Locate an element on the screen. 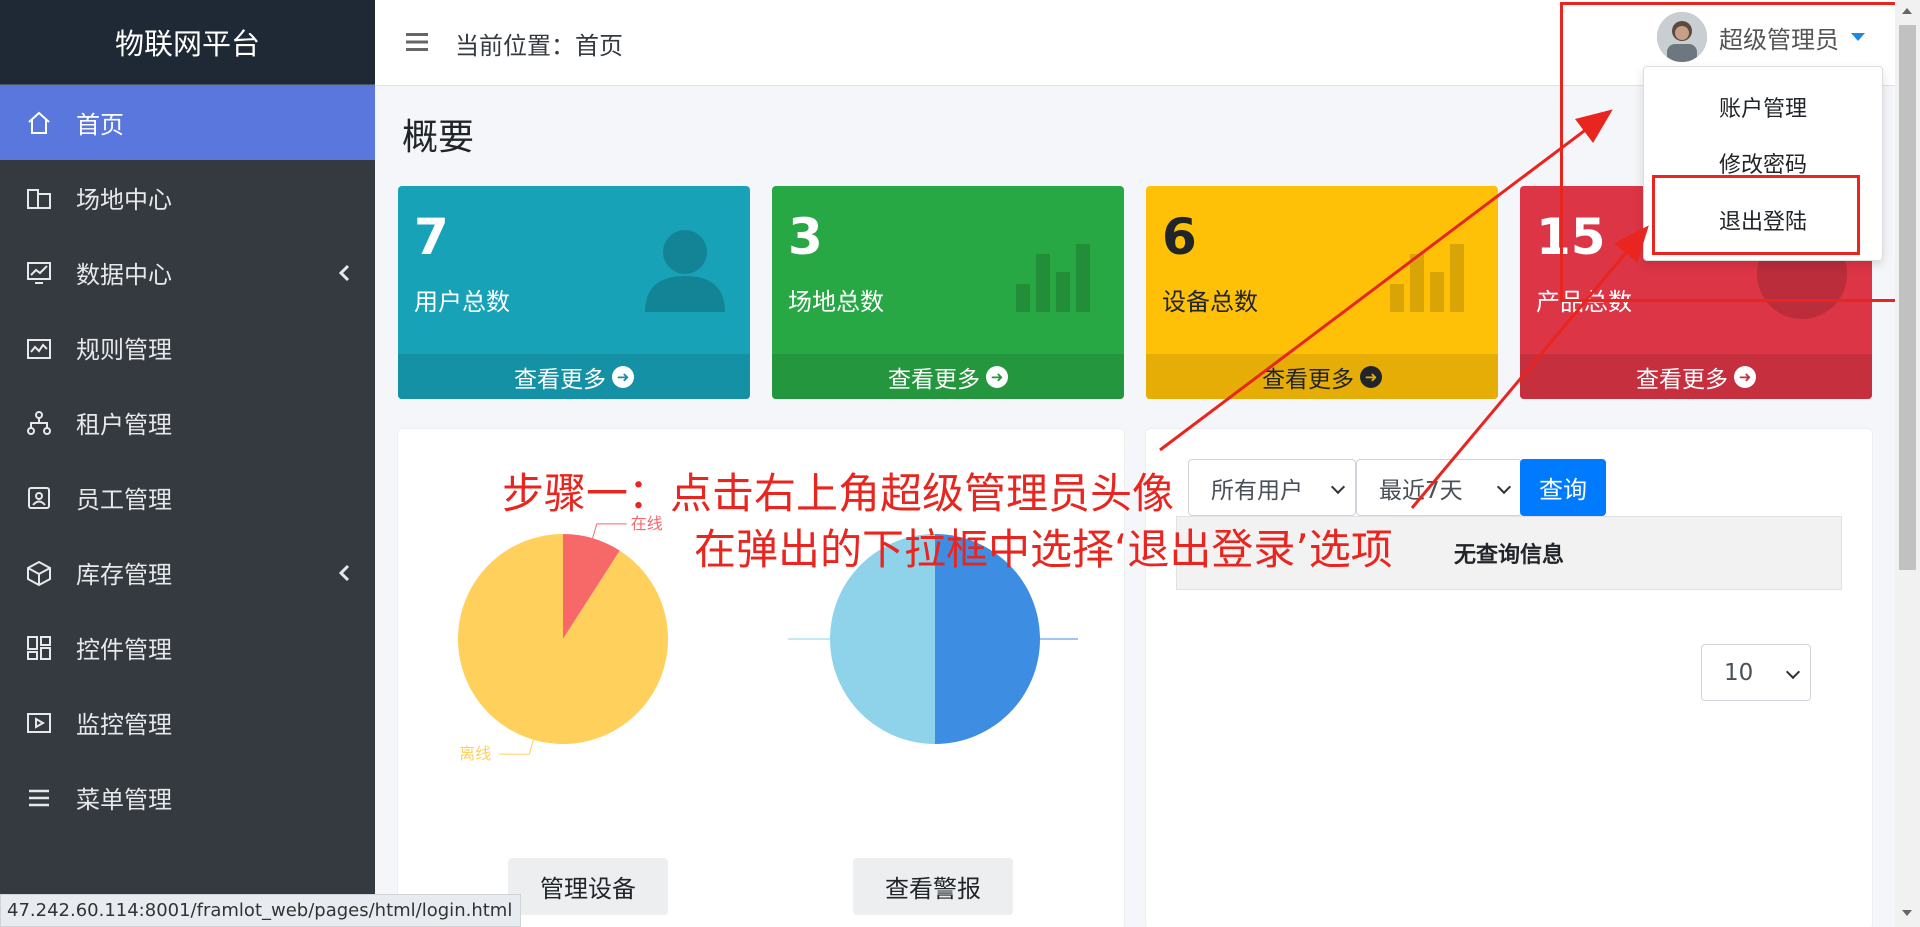 Image resolution: width=1920 pixels, height=927 pixels. rules-icon is located at coordinates (39, 348).